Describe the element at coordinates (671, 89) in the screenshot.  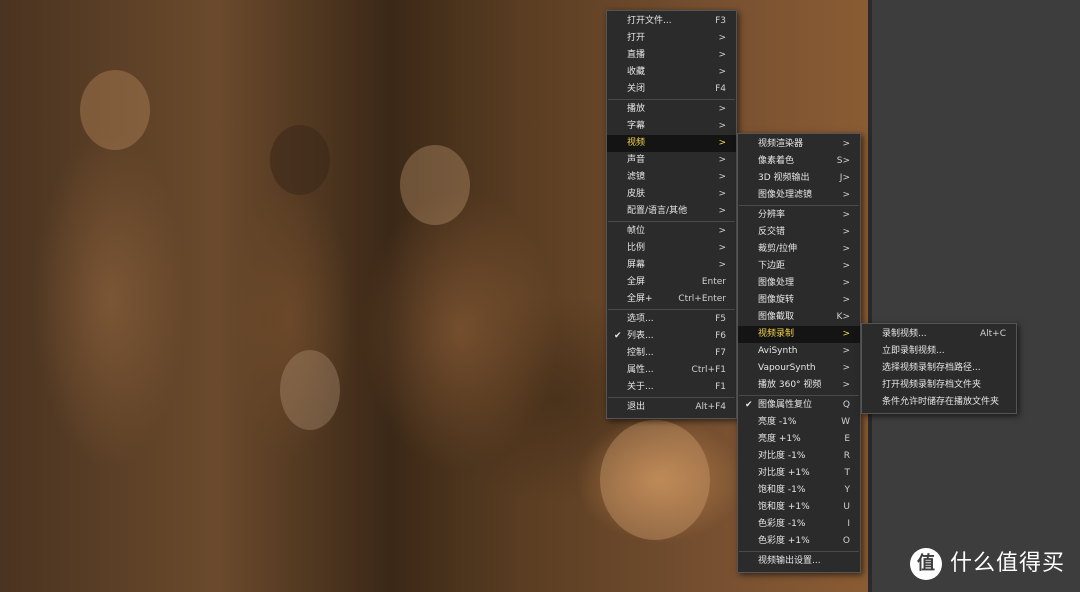
I see `menu-item: 关闭 F4` at that location.